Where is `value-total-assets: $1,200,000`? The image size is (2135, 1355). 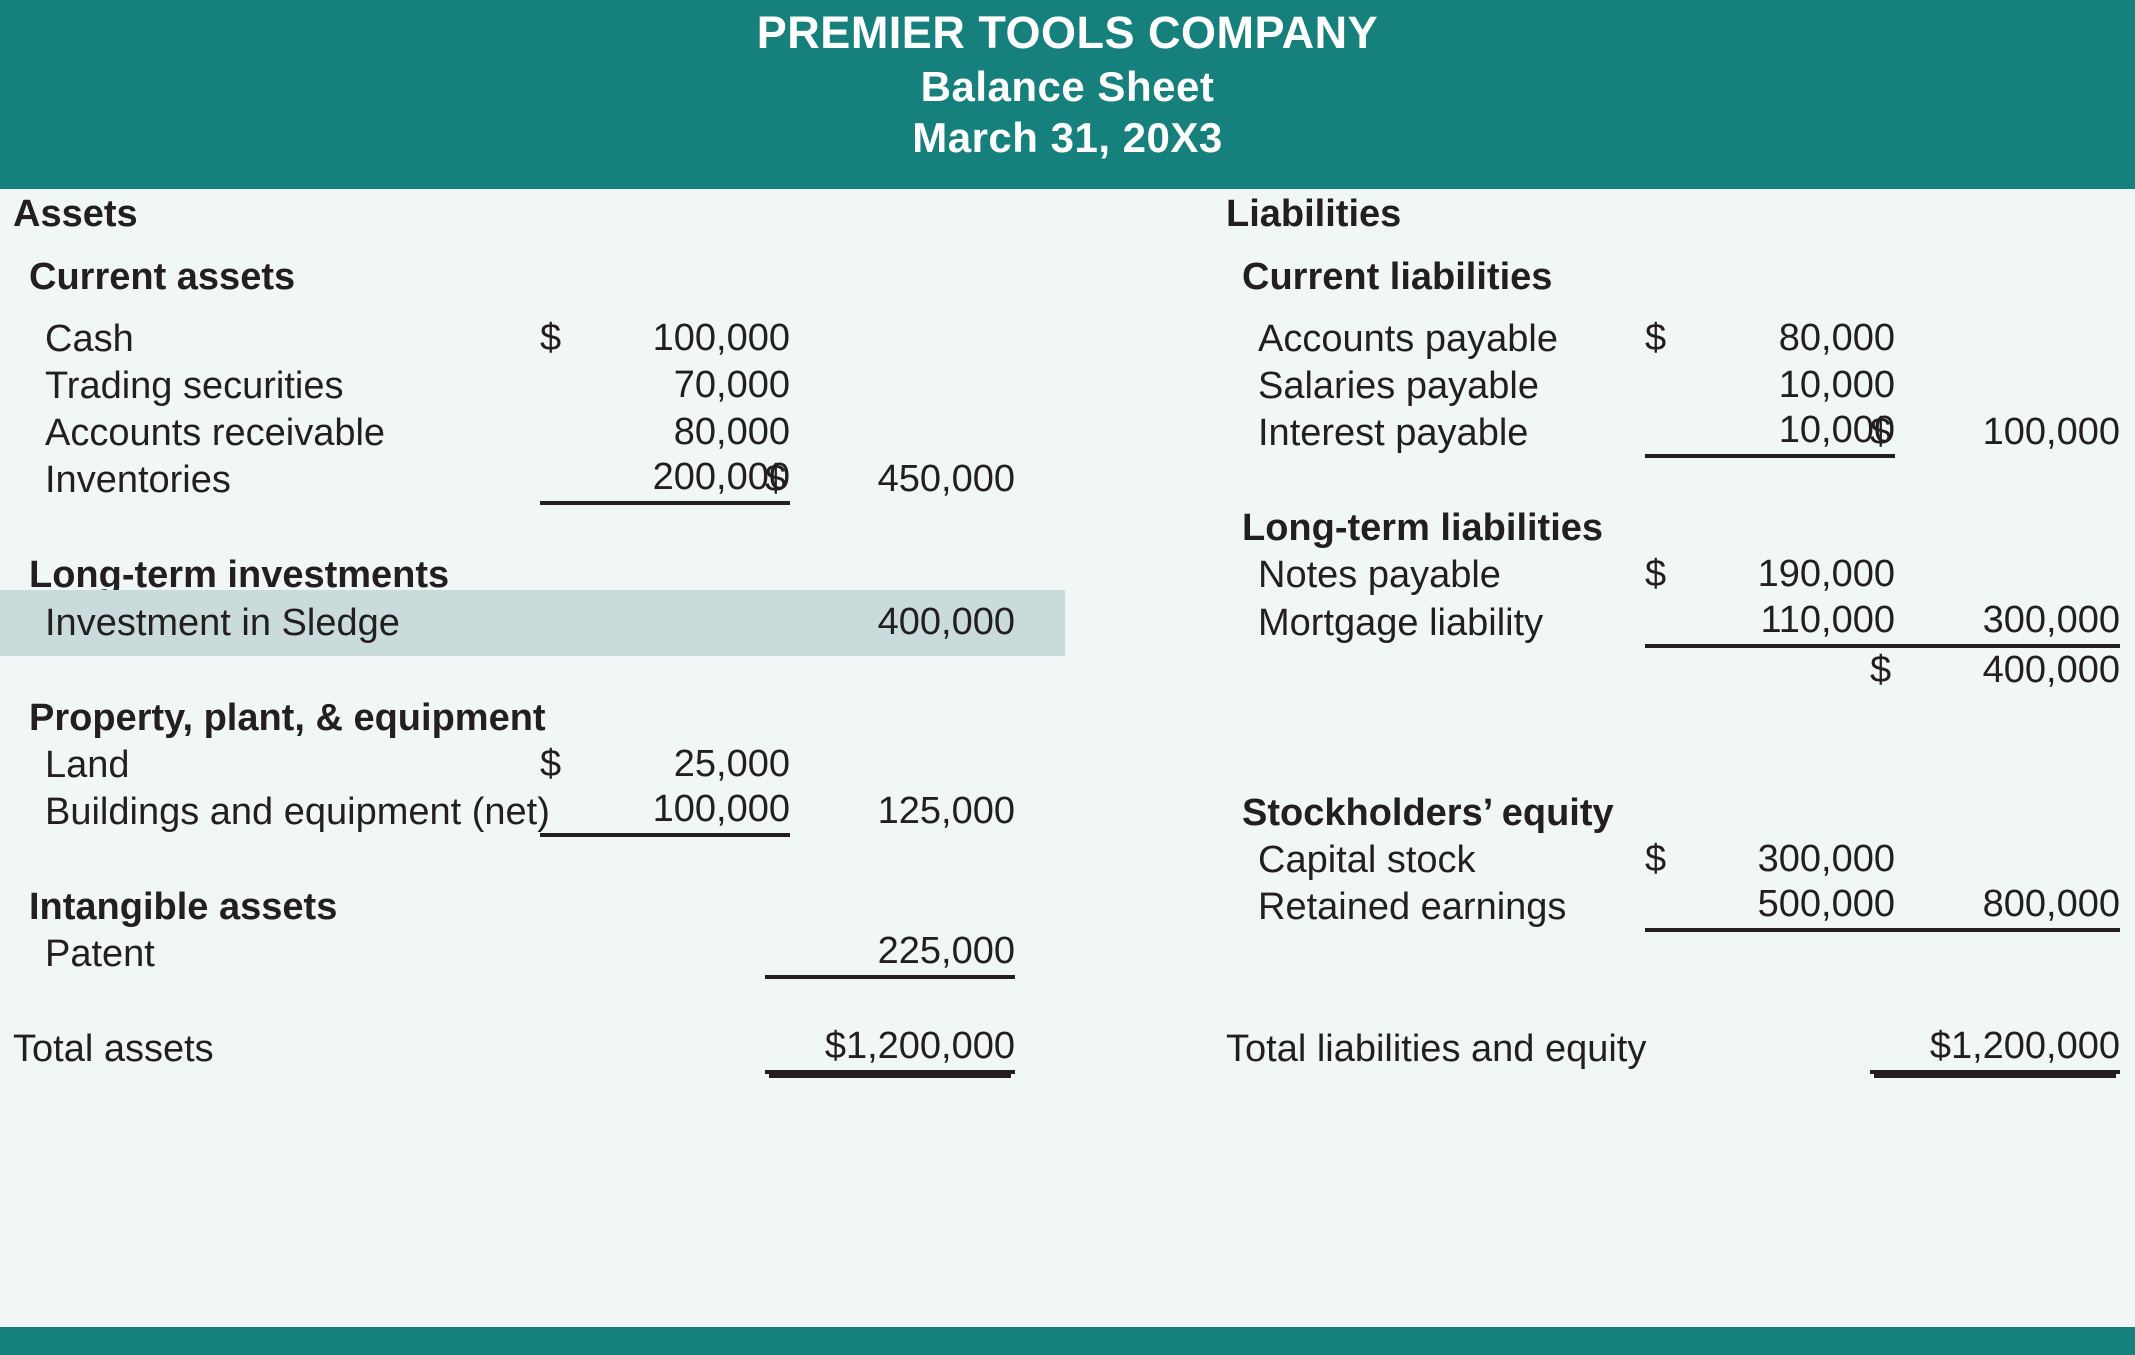 value-total-assets: $1,200,000 is located at coordinates (890, 1049).